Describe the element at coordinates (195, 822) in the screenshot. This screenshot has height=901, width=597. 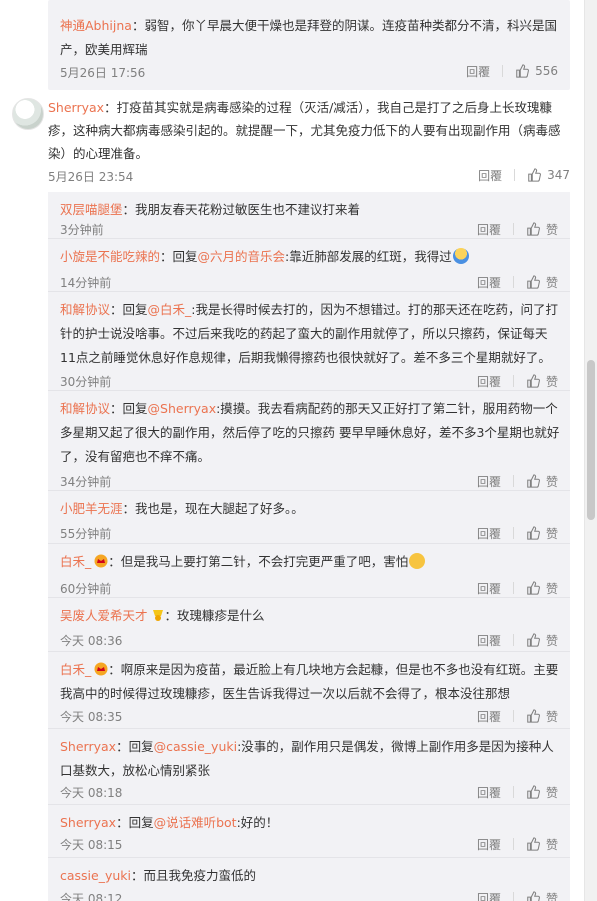
I see `mention-link: @说话难听bot` at that location.